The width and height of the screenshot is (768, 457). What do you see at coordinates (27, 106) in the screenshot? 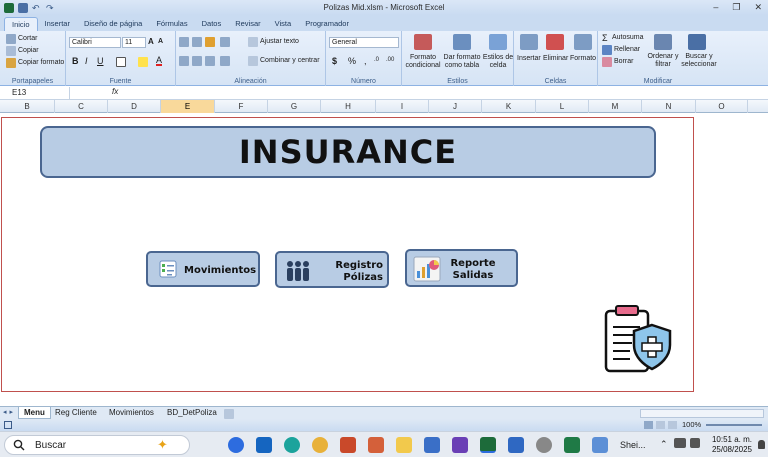
I see `column-header: B` at bounding box center [27, 106].